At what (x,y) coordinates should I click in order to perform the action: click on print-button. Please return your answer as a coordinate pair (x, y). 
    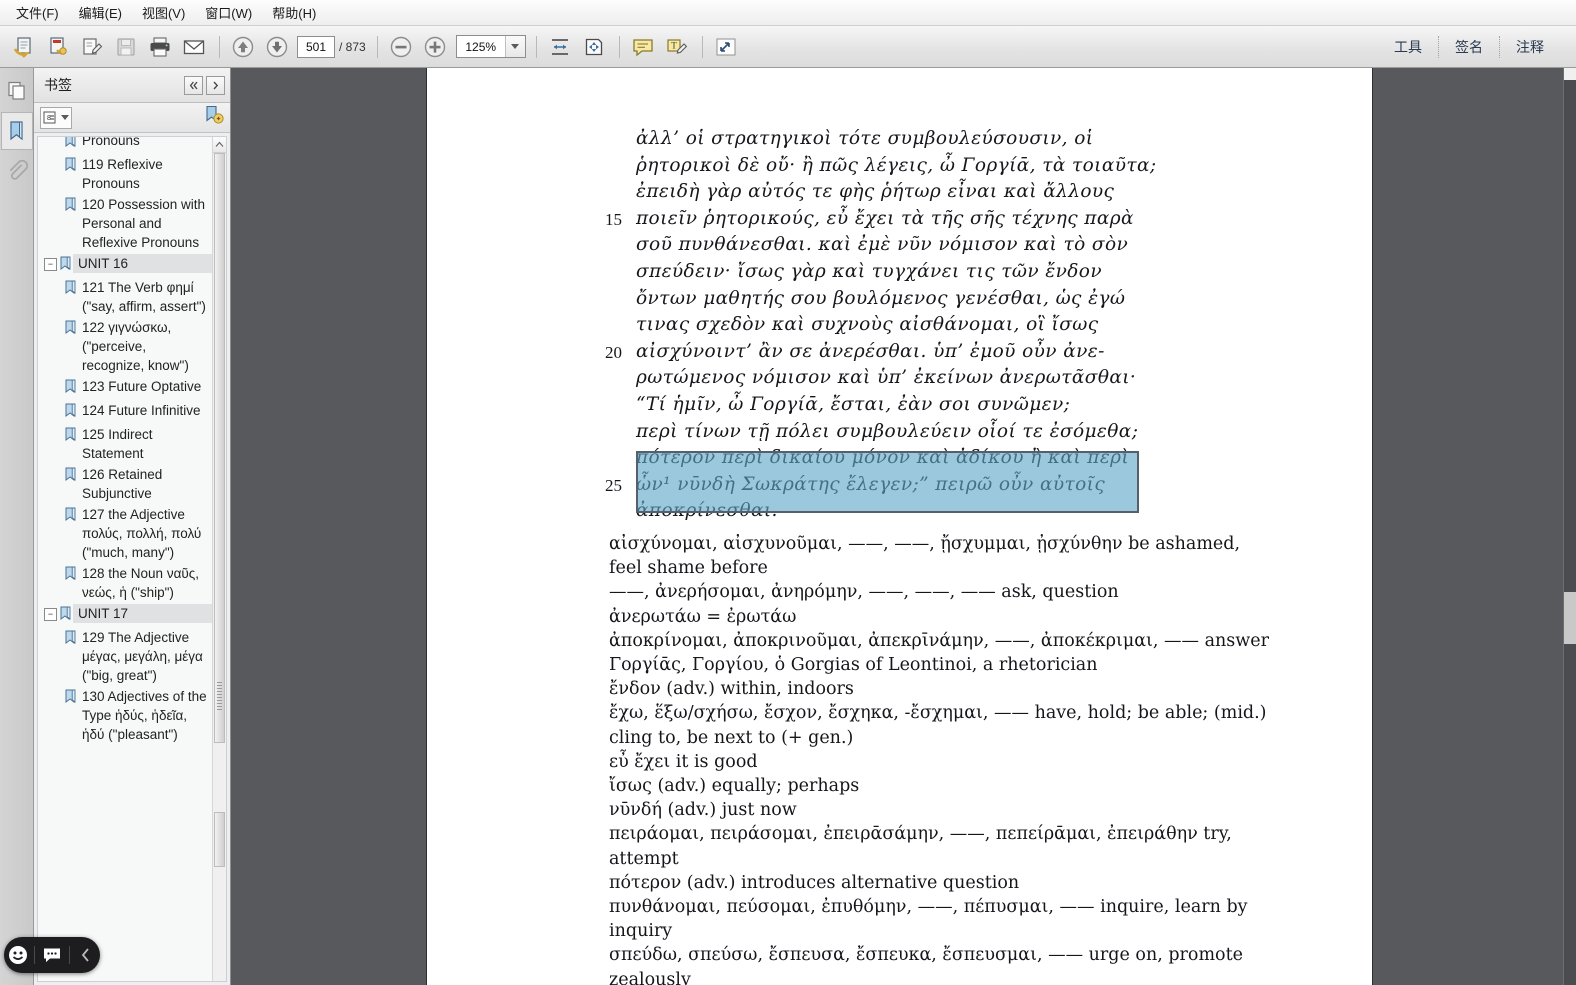
    Looking at the image, I should click on (160, 47).